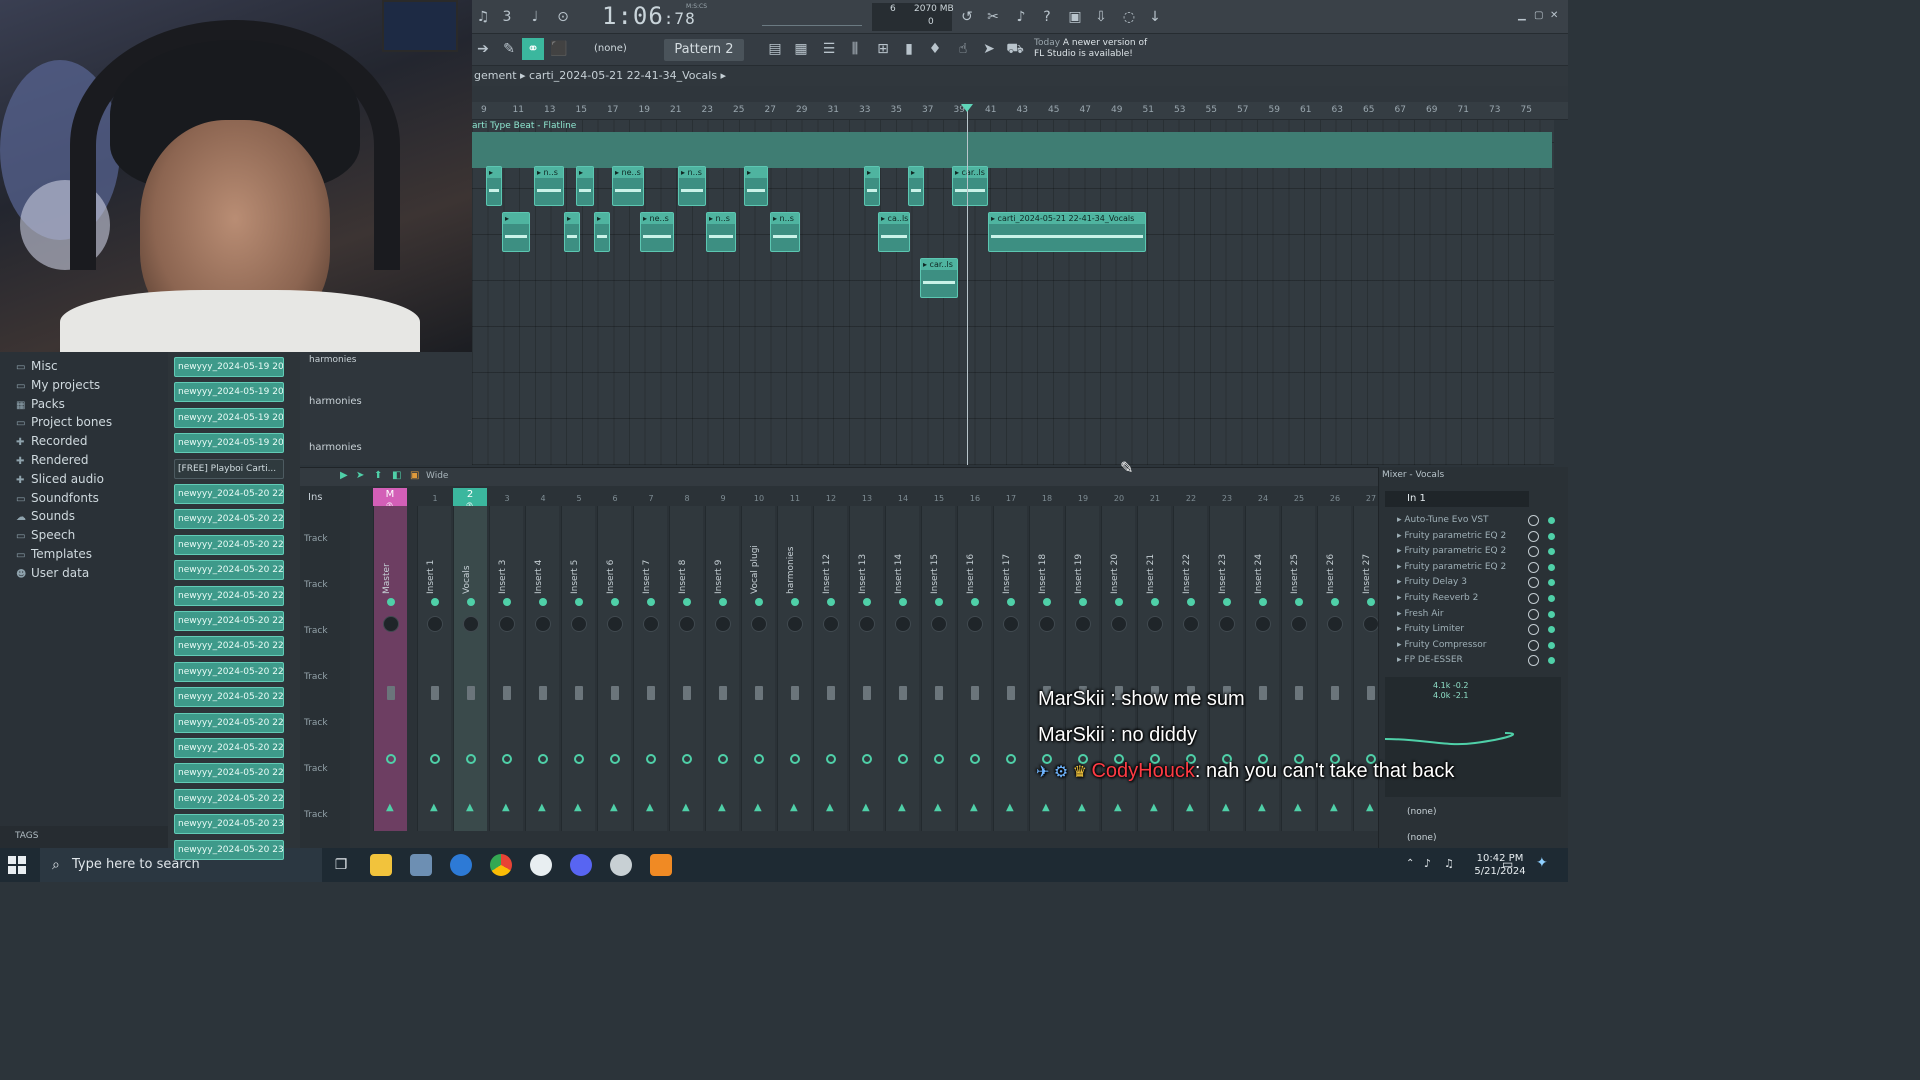 This screenshot has width=1920, height=1080. What do you see at coordinates (37, 366) in the screenshot?
I see `browser-item-misc: ▭ Misc` at bounding box center [37, 366].